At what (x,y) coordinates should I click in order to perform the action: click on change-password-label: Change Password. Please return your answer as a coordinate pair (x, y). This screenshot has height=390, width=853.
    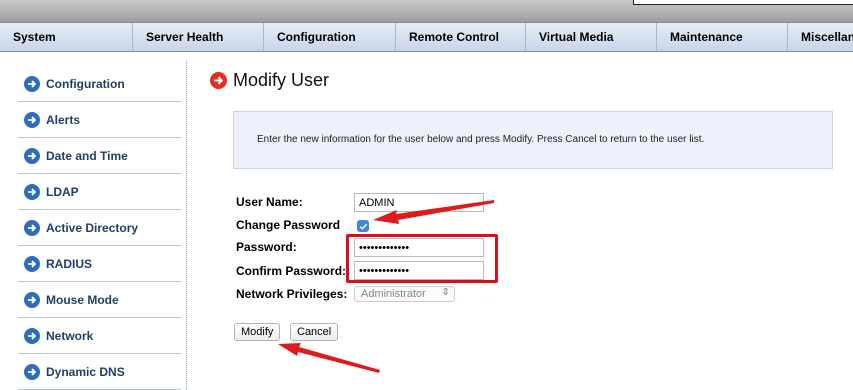
    Looking at the image, I should click on (288, 225).